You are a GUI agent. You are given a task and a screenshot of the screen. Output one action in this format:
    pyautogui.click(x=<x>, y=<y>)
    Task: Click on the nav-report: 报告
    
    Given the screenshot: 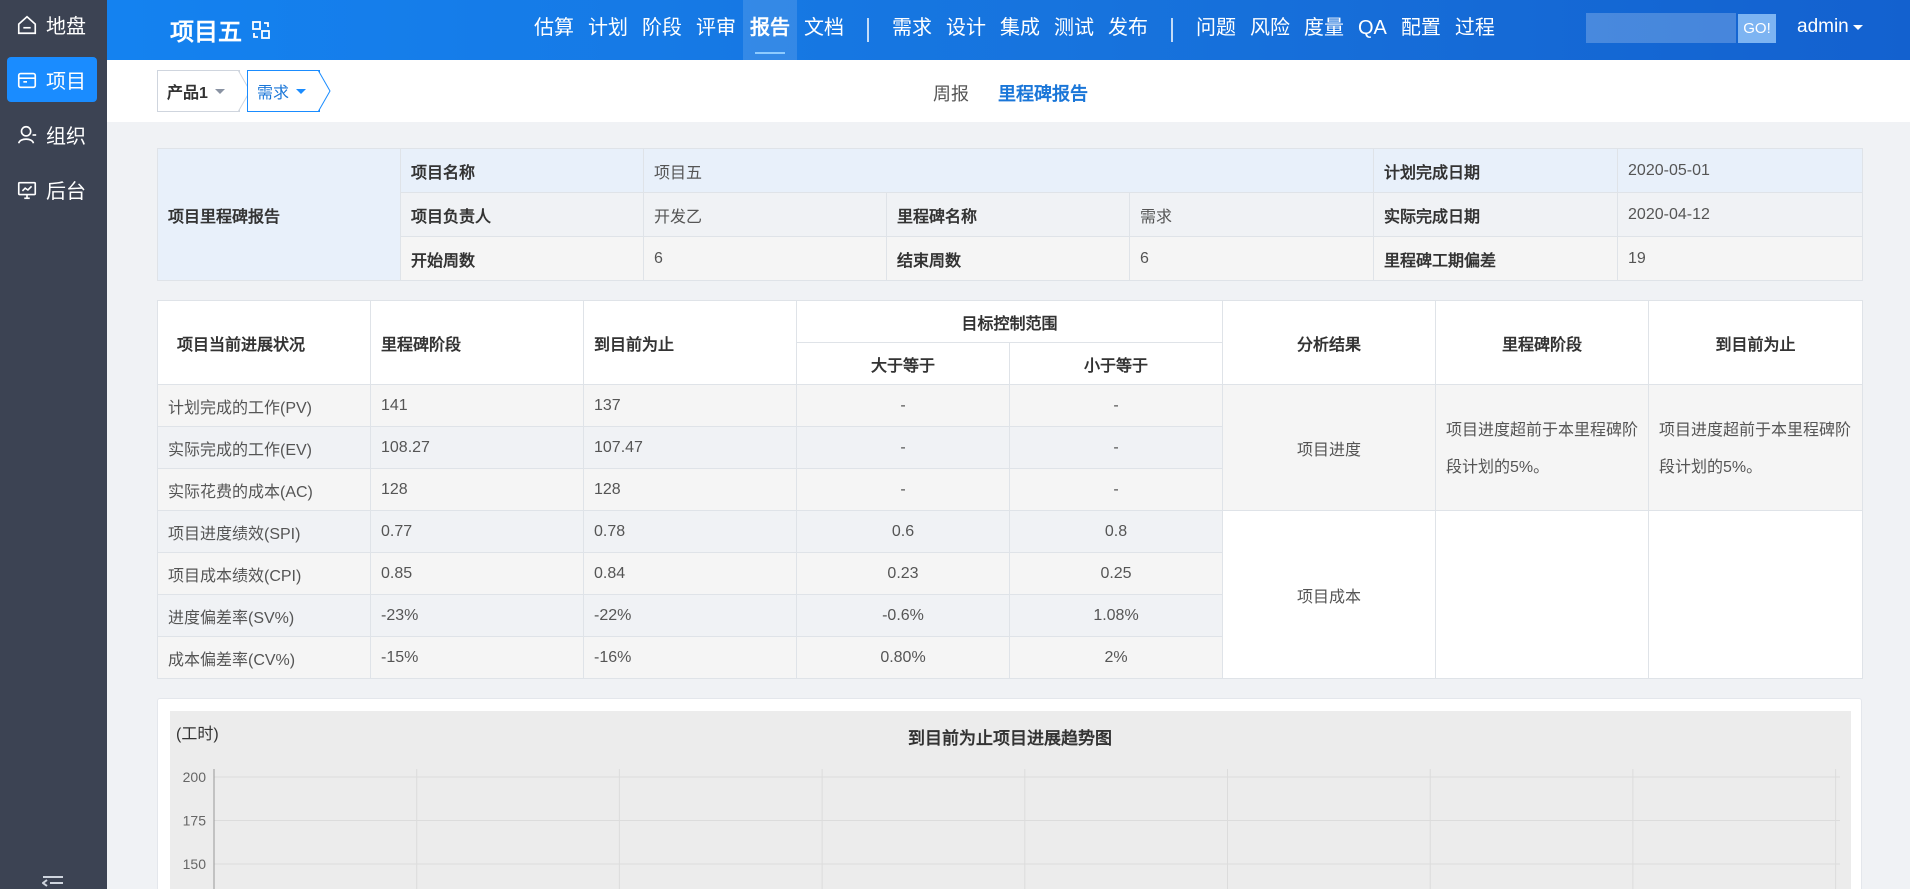 What is the action you would take?
    pyautogui.click(x=770, y=30)
    